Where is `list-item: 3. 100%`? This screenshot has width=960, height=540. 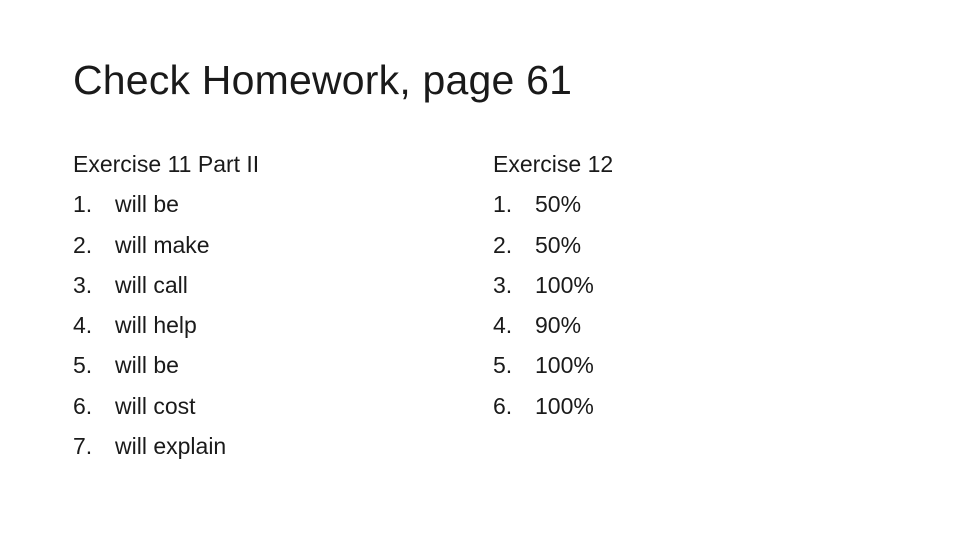 list-item: 3. 100% is located at coordinates (553, 285).